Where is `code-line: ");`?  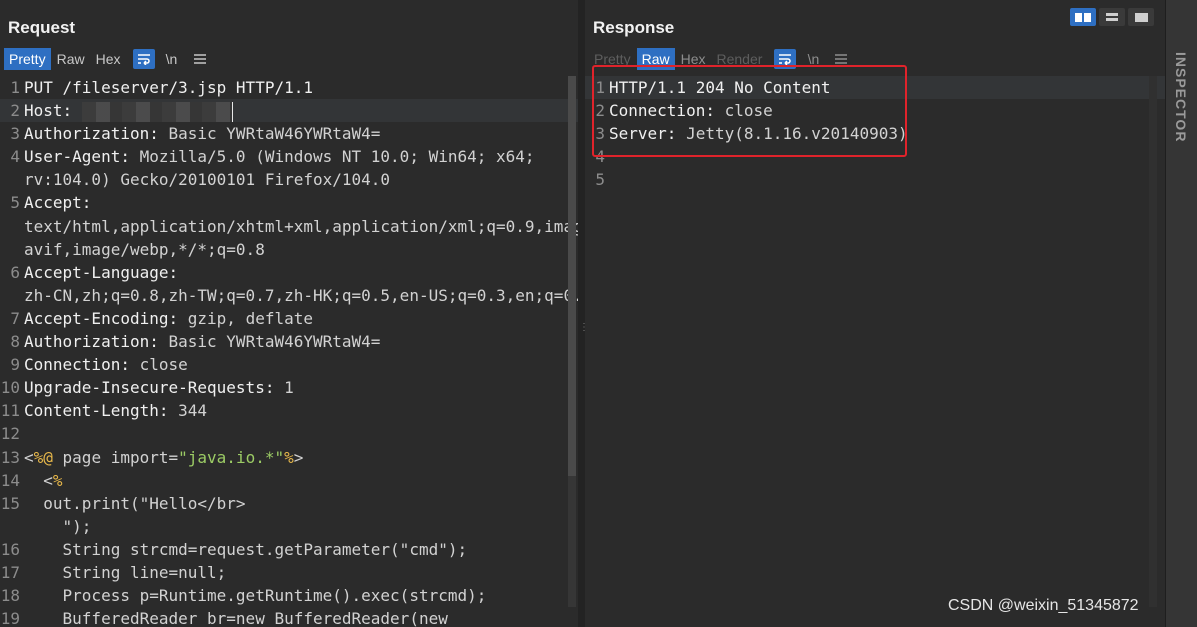 code-line: "); is located at coordinates (289, 526).